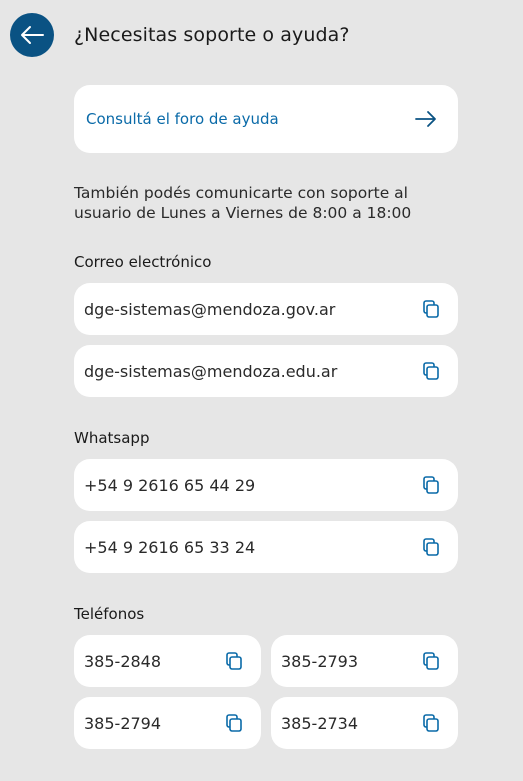  I want to click on email-row: dge-sistemas@mendoza.edu.ar, so click(266, 371).